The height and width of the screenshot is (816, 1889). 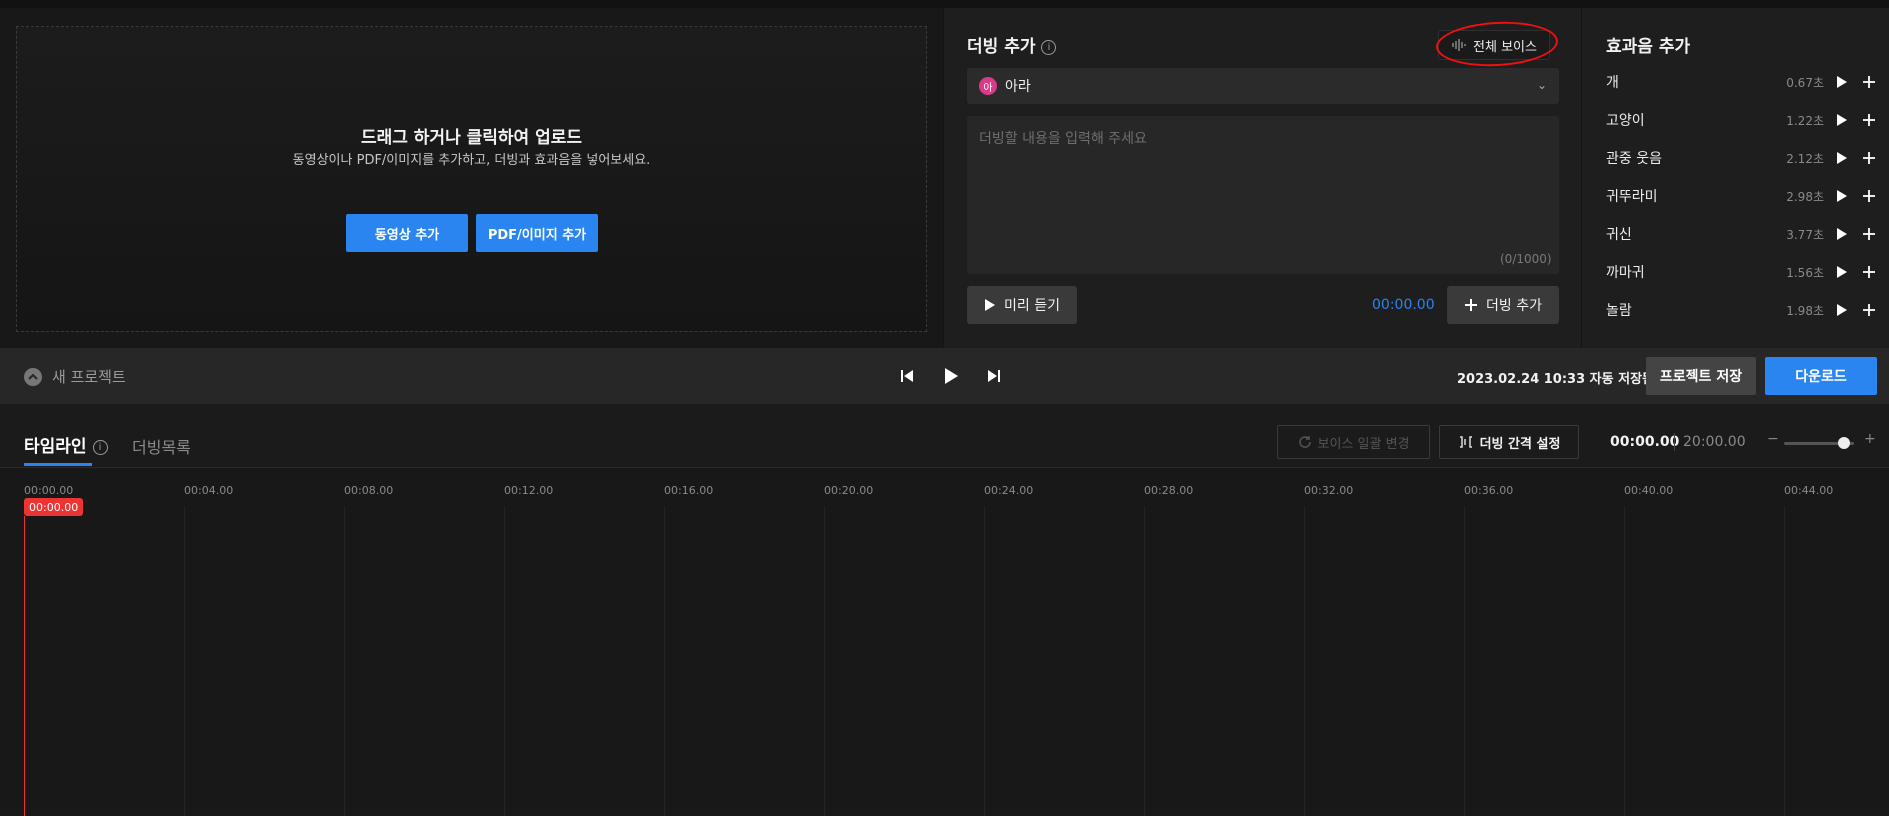 What do you see at coordinates (1619, 311) in the screenshot?
I see `effect-name: 놀람` at bounding box center [1619, 311].